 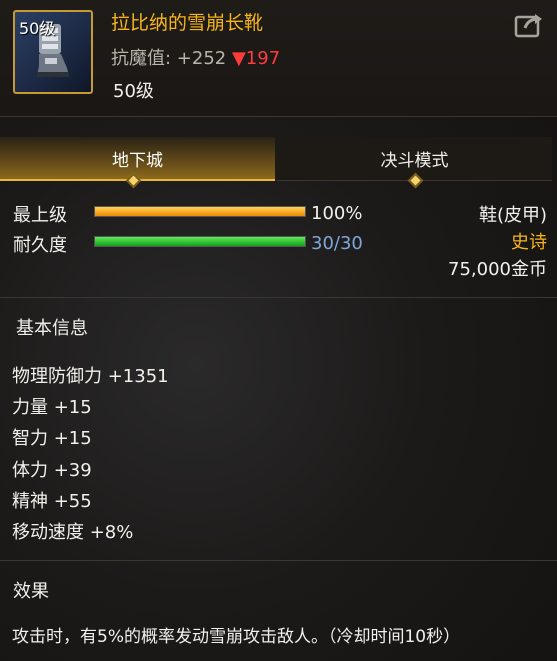 What do you see at coordinates (141, 58) in the screenshot?
I see `stat-label: 抗魔值:` at bounding box center [141, 58].